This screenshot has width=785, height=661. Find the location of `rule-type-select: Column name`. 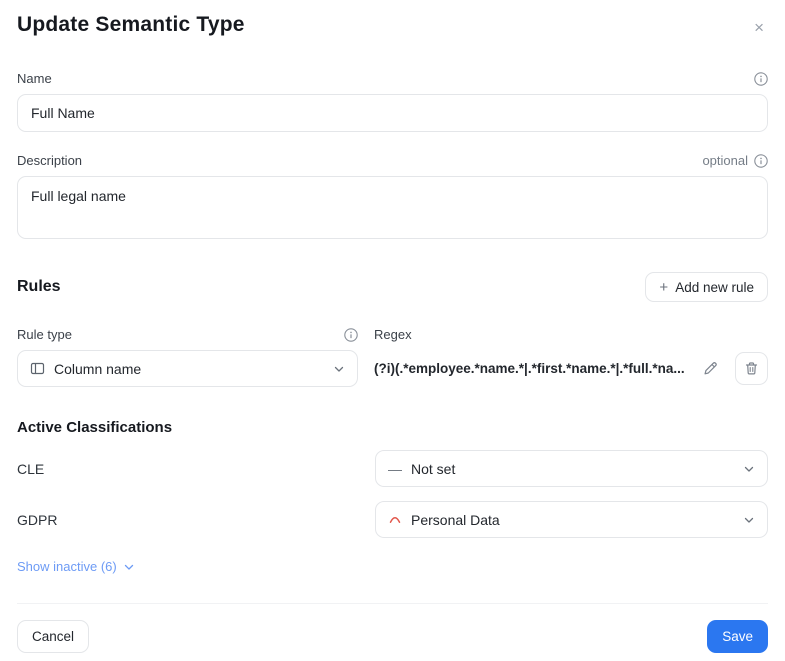

rule-type-select: Column name is located at coordinates (187, 368).